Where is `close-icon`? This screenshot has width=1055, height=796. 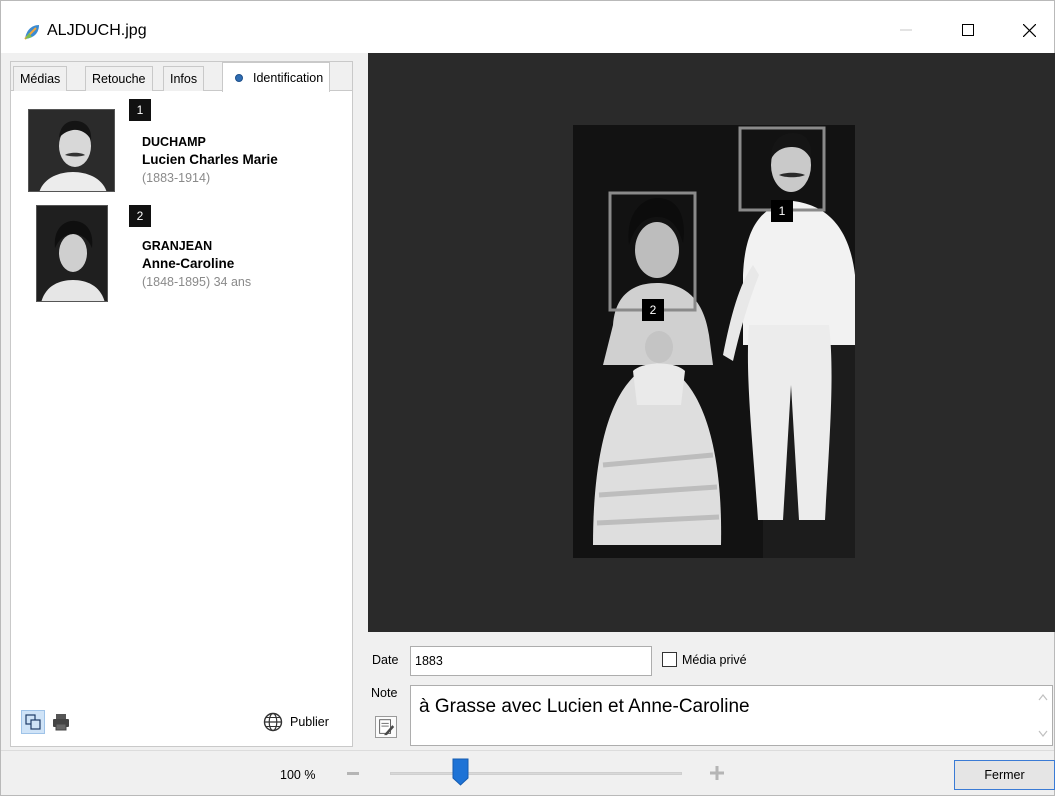 close-icon is located at coordinates (1029, 30).